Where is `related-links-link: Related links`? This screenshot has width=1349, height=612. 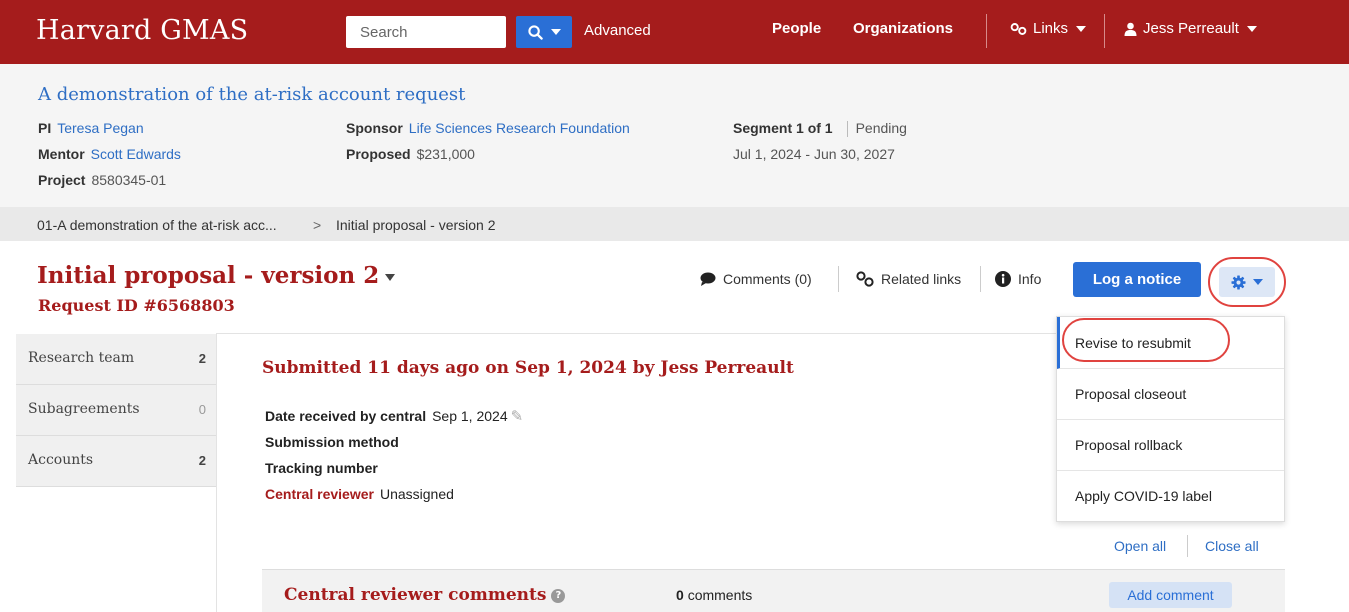
related-links-link: Related links is located at coordinates (908, 279).